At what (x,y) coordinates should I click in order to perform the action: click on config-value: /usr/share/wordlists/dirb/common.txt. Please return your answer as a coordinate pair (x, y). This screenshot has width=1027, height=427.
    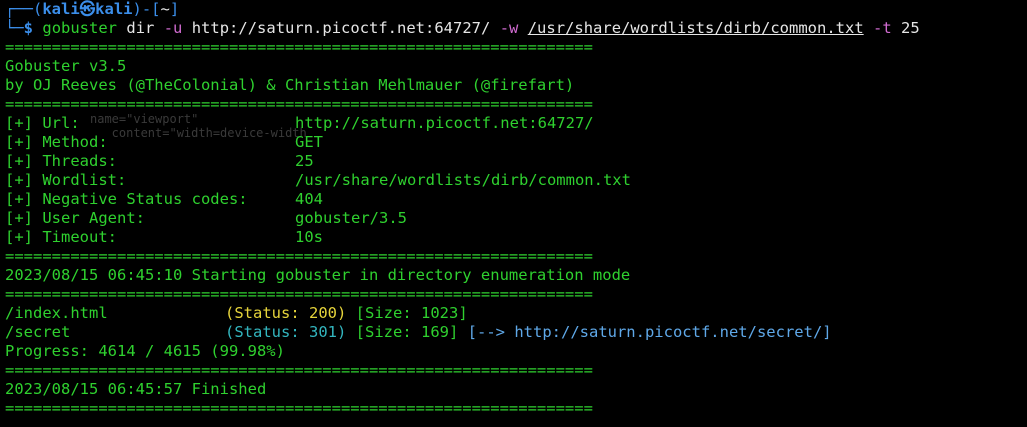
    Looking at the image, I should click on (463, 180).